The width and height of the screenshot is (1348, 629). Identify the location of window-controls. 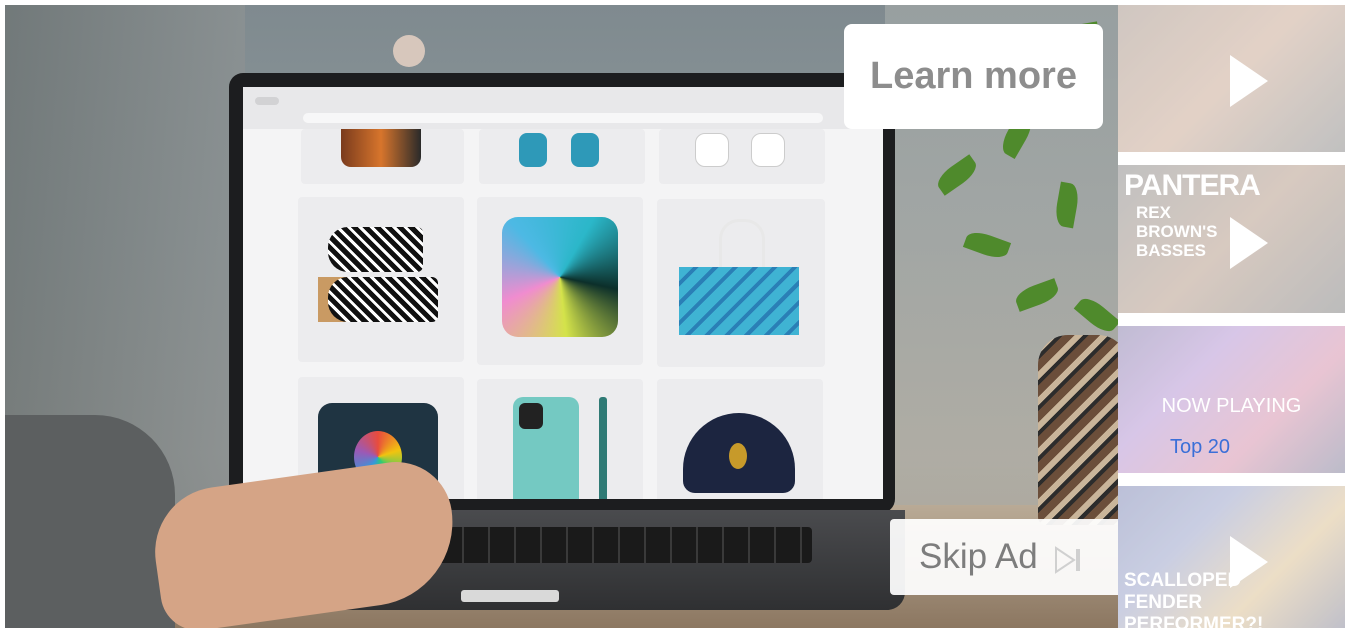
(267, 101).